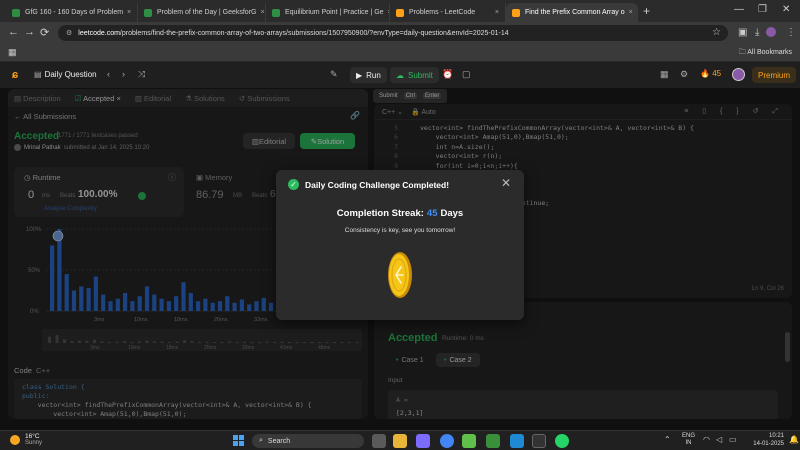 The image size is (800, 450). I want to click on debug-icon: ✎, so click(334, 74).